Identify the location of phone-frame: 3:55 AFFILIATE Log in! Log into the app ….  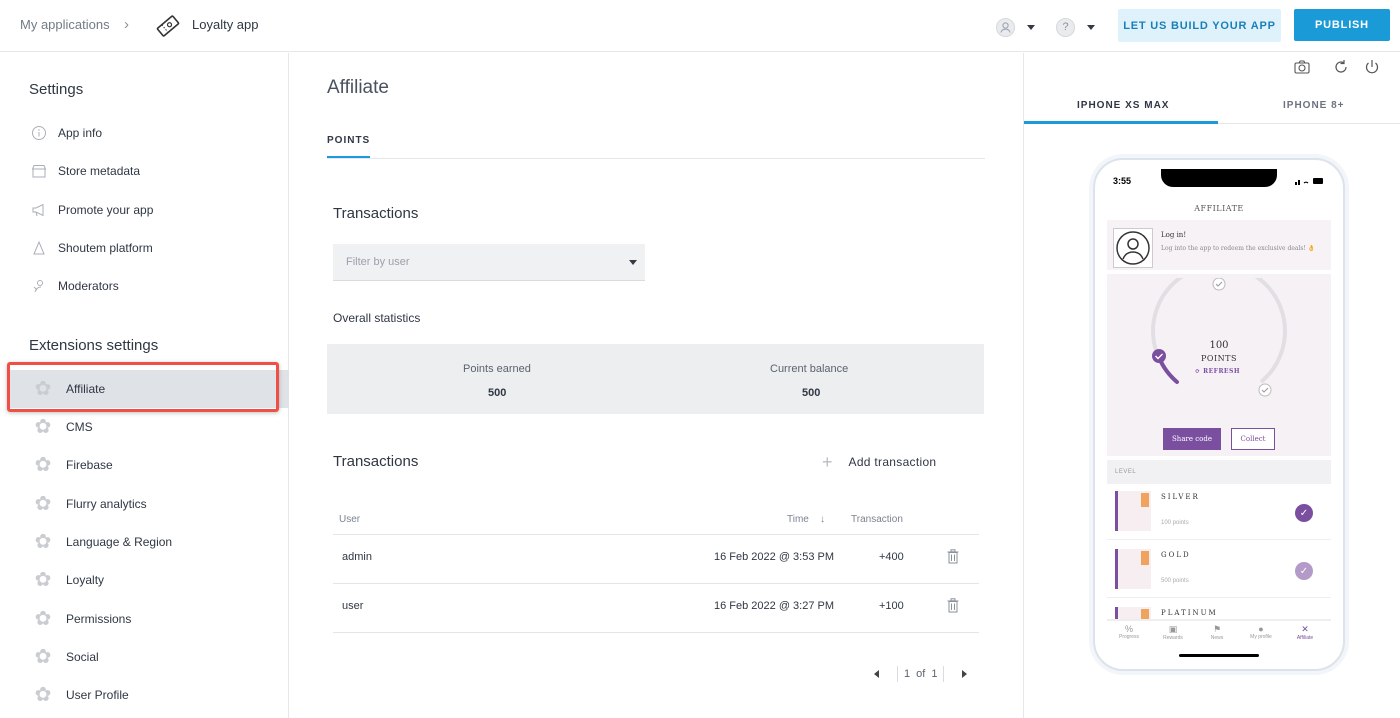
(1219, 414).